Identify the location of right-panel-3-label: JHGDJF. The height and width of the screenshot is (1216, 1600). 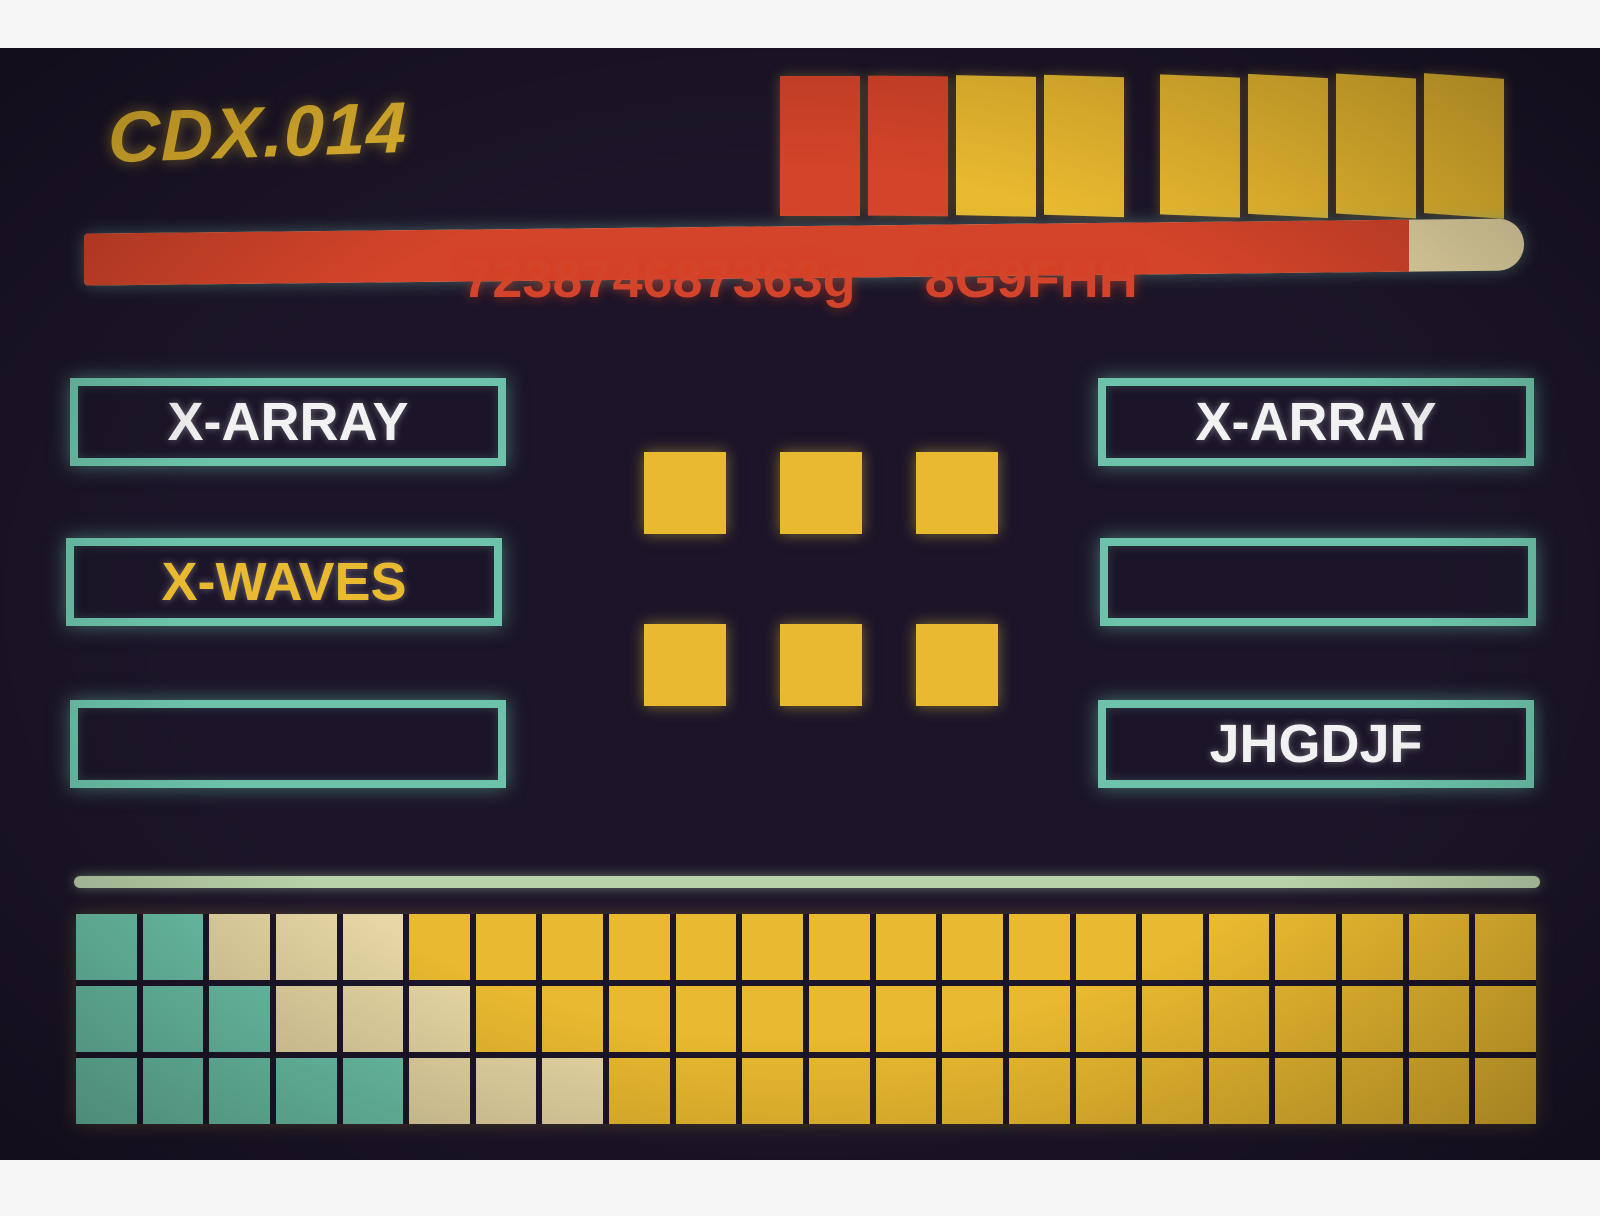
(1316, 744).